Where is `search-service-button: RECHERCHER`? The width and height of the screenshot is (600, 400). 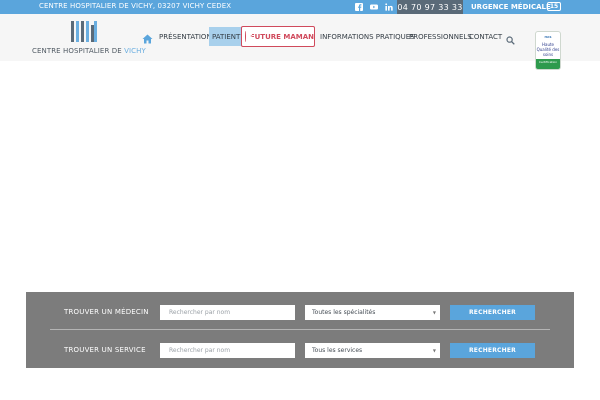
search-service-button: RECHERCHER is located at coordinates (492, 350).